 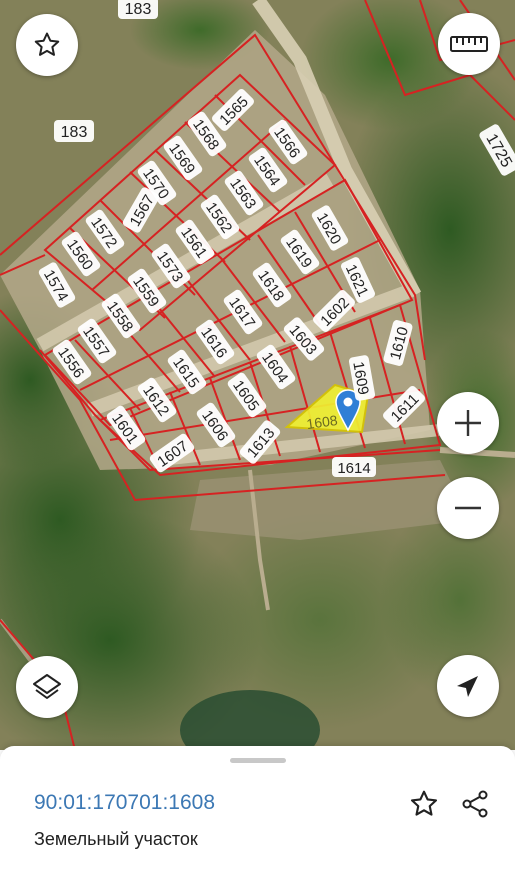 I want to click on layers-button, so click(x=47, y=687).